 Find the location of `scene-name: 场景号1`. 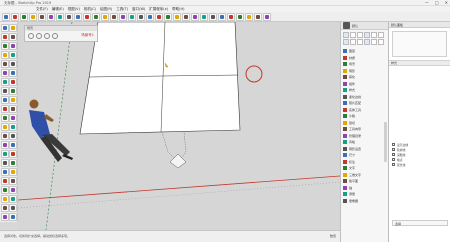

scene-name: 场景号1 is located at coordinates (87, 35).